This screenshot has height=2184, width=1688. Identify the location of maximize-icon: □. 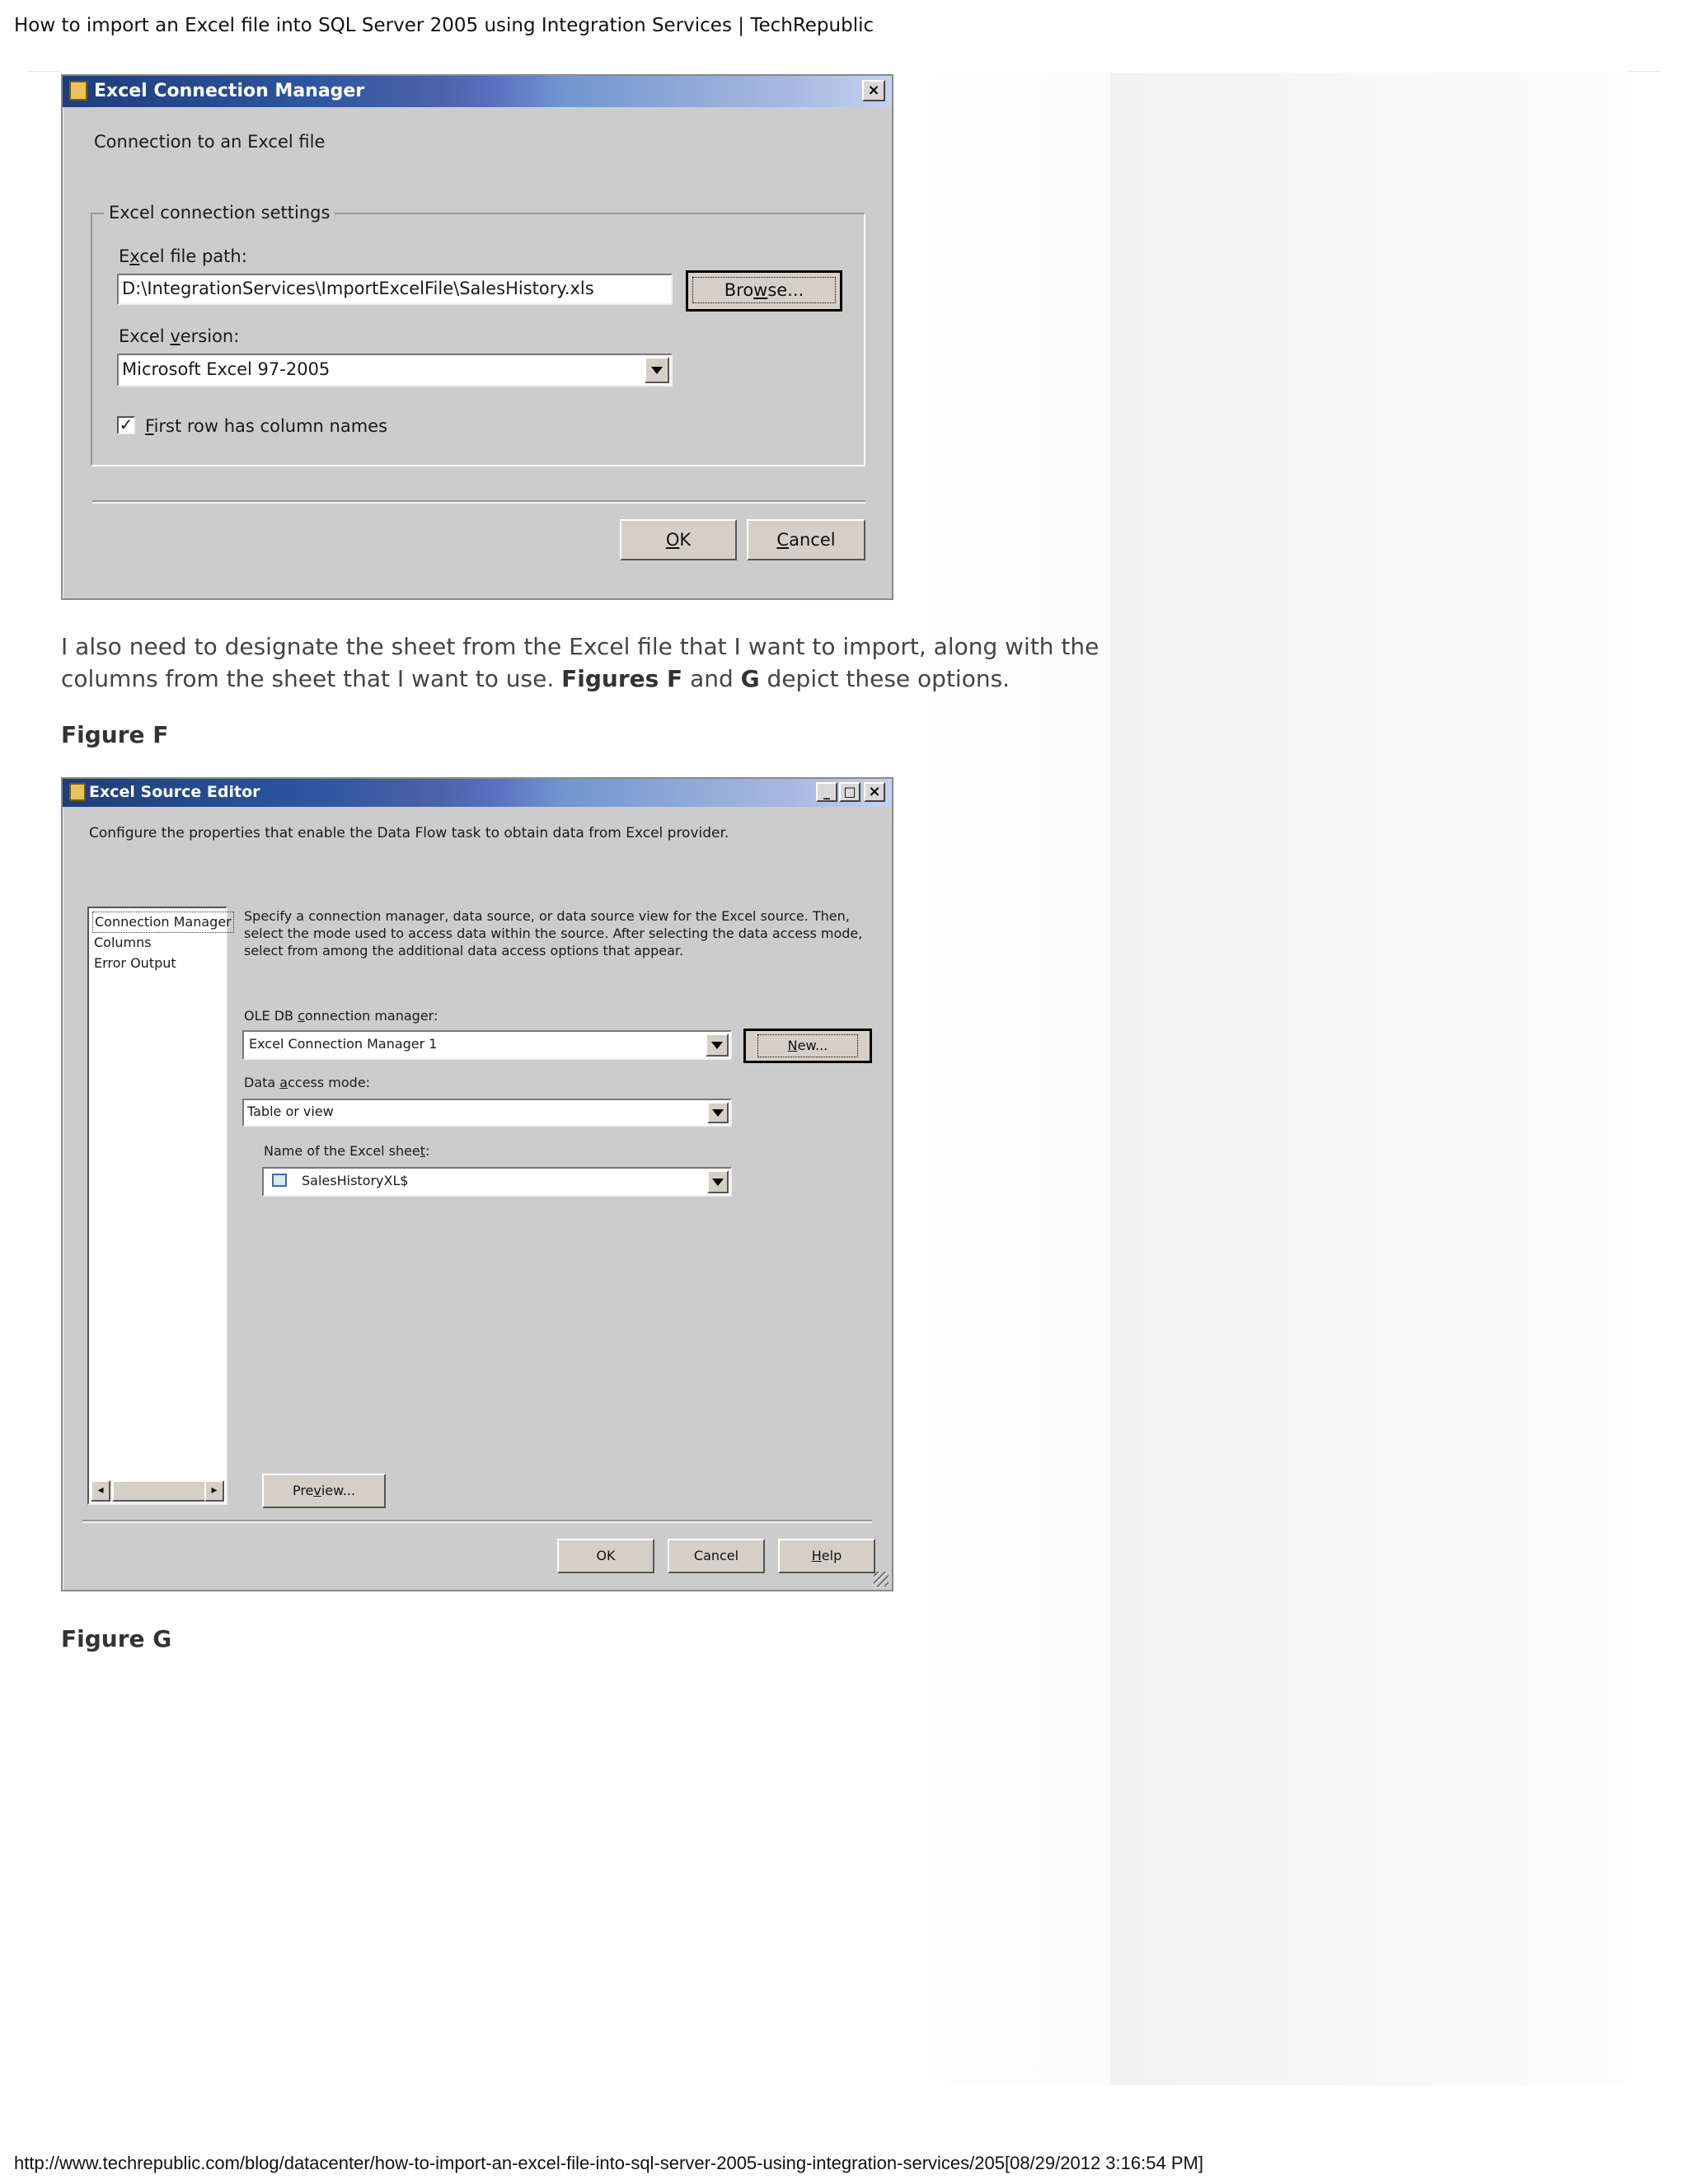
(849, 792).